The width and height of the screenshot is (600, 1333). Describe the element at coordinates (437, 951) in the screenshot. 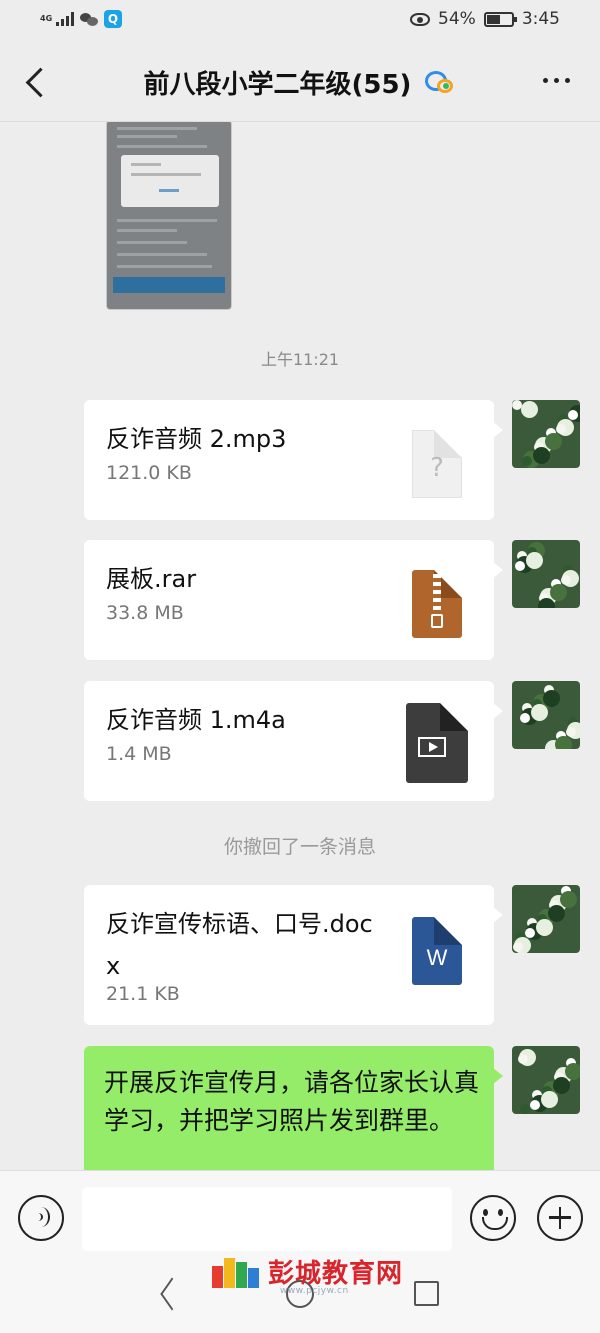

I see `word-file-icon: W` at that location.